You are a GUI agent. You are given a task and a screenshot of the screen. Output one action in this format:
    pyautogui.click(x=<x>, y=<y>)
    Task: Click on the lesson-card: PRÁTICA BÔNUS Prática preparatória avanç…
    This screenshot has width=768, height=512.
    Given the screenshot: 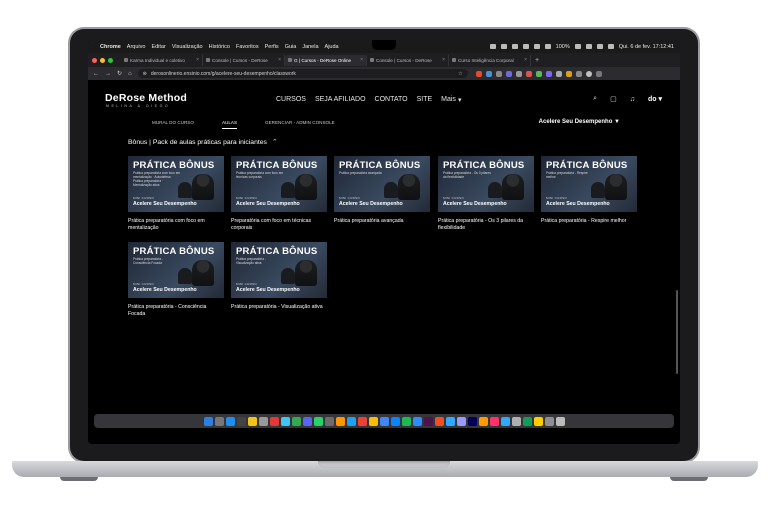 What is the action you would take?
    pyautogui.click(x=382, y=190)
    